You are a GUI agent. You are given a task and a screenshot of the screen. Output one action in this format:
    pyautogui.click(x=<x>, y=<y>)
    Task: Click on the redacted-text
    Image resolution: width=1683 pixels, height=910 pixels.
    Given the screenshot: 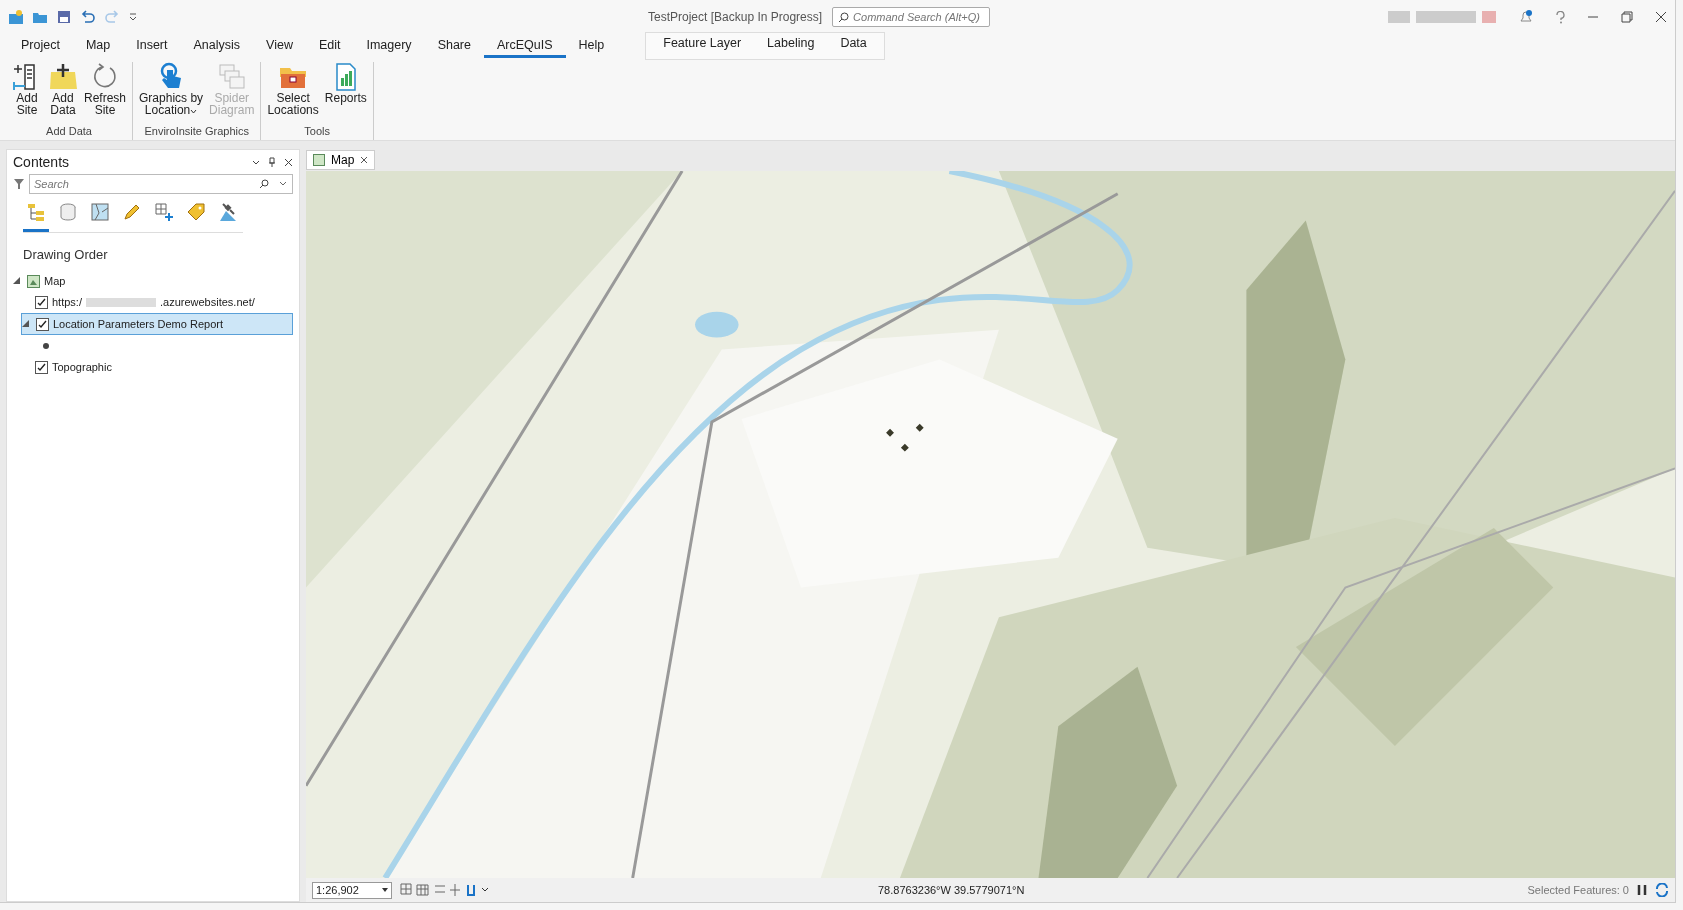 What is the action you would take?
    pyautogui.click(x=120, y=302)
    